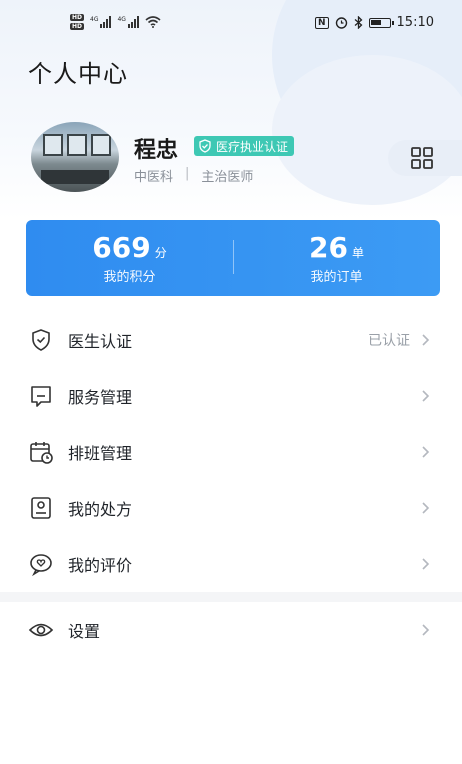  Describe the element at coordinates (100, 397) in the screenshot. I see `menu-item-label: 服务管理` at that location.